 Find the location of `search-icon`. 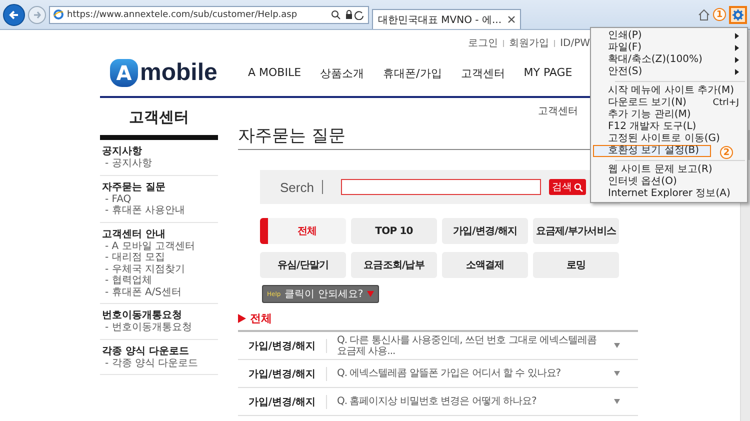

search-icon is located at coordinates (578, 187).